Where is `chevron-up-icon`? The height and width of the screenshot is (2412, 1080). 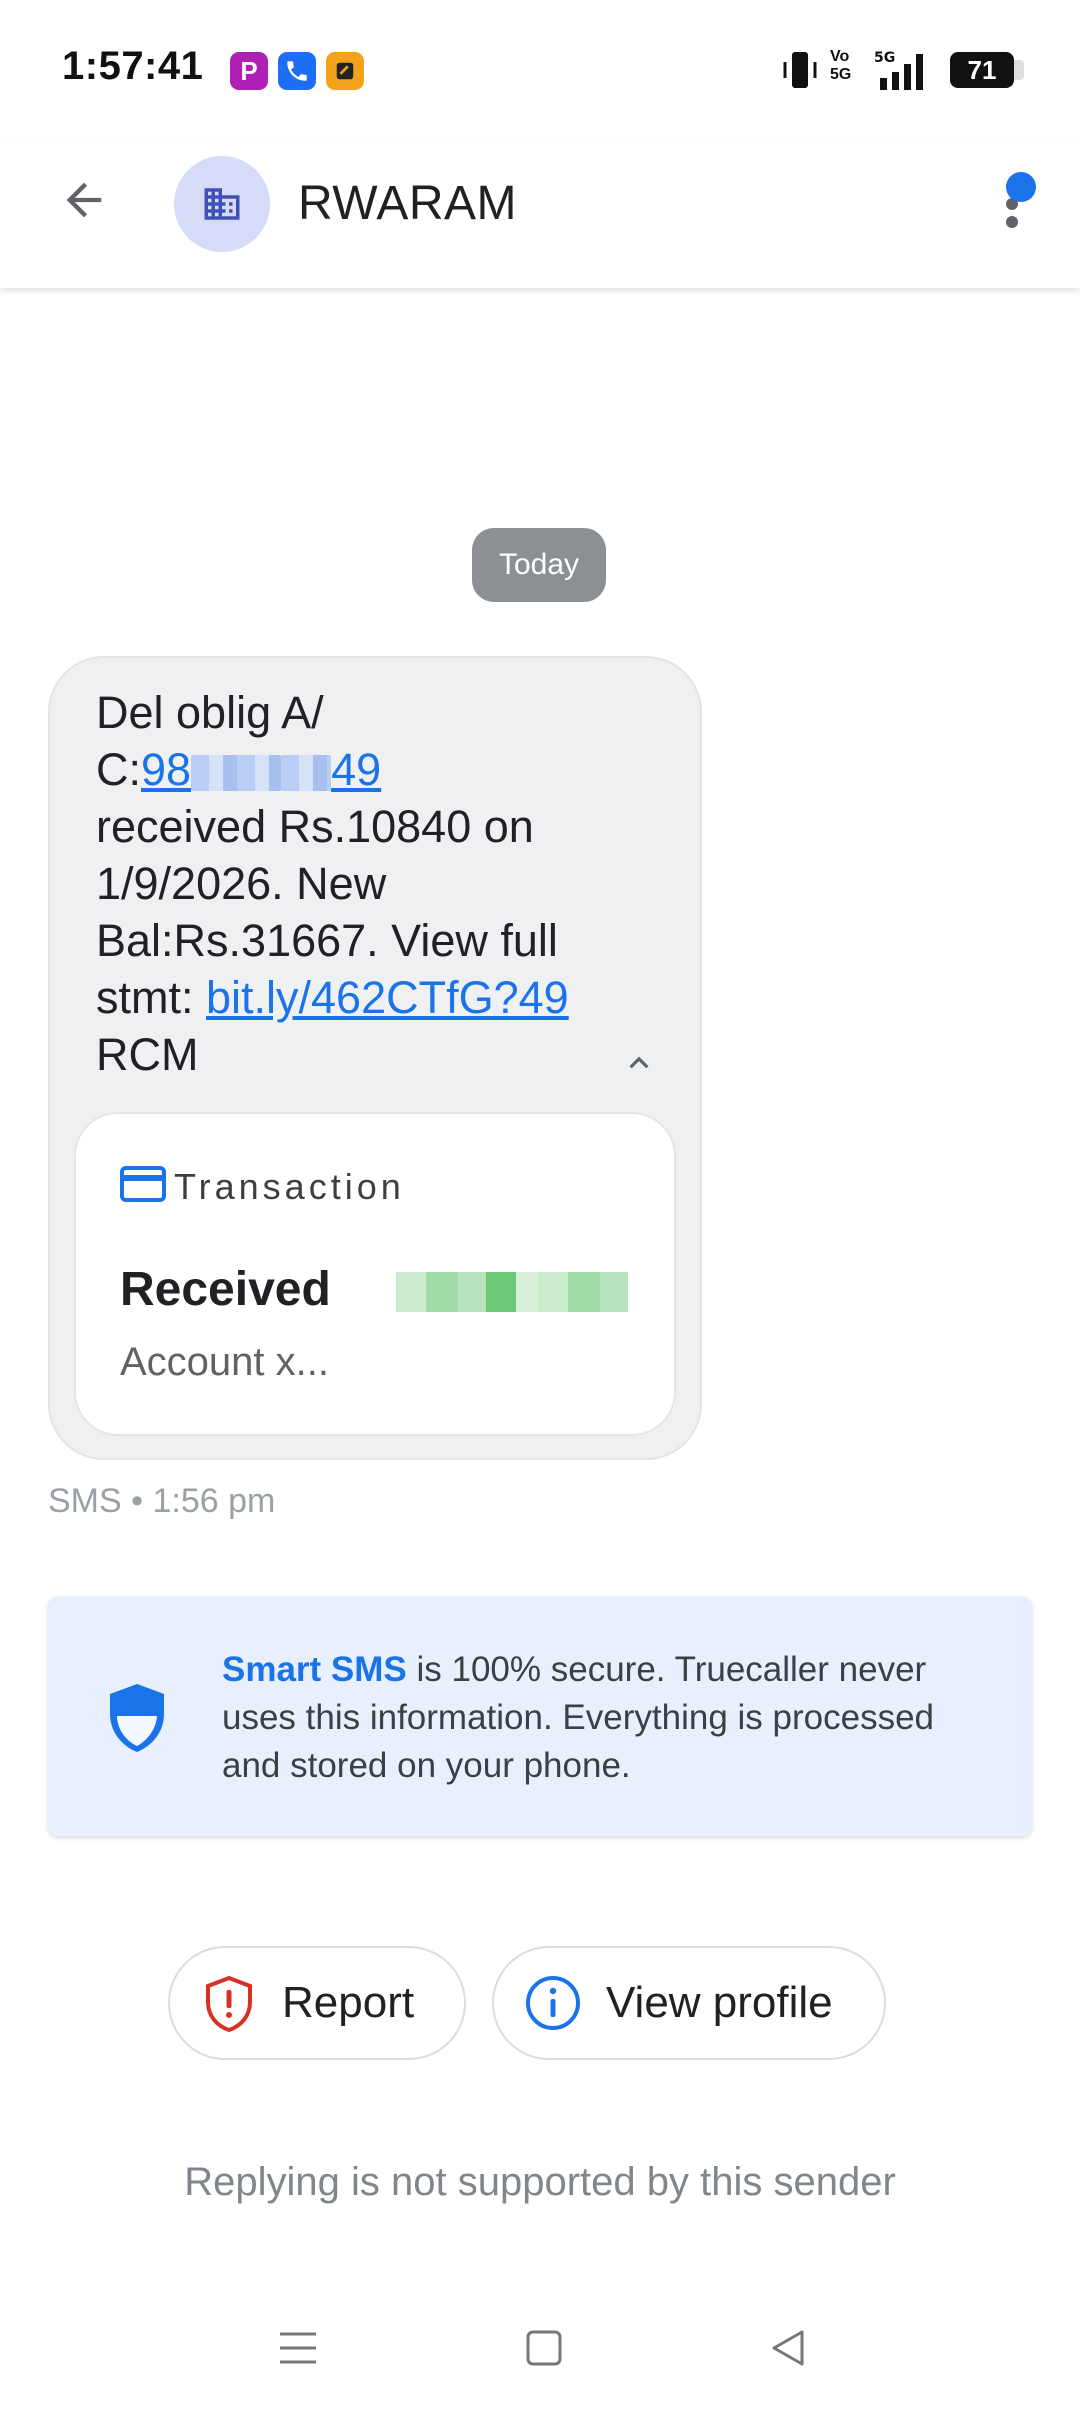
chevron-up-icon is located at coordinates (639, 1062).